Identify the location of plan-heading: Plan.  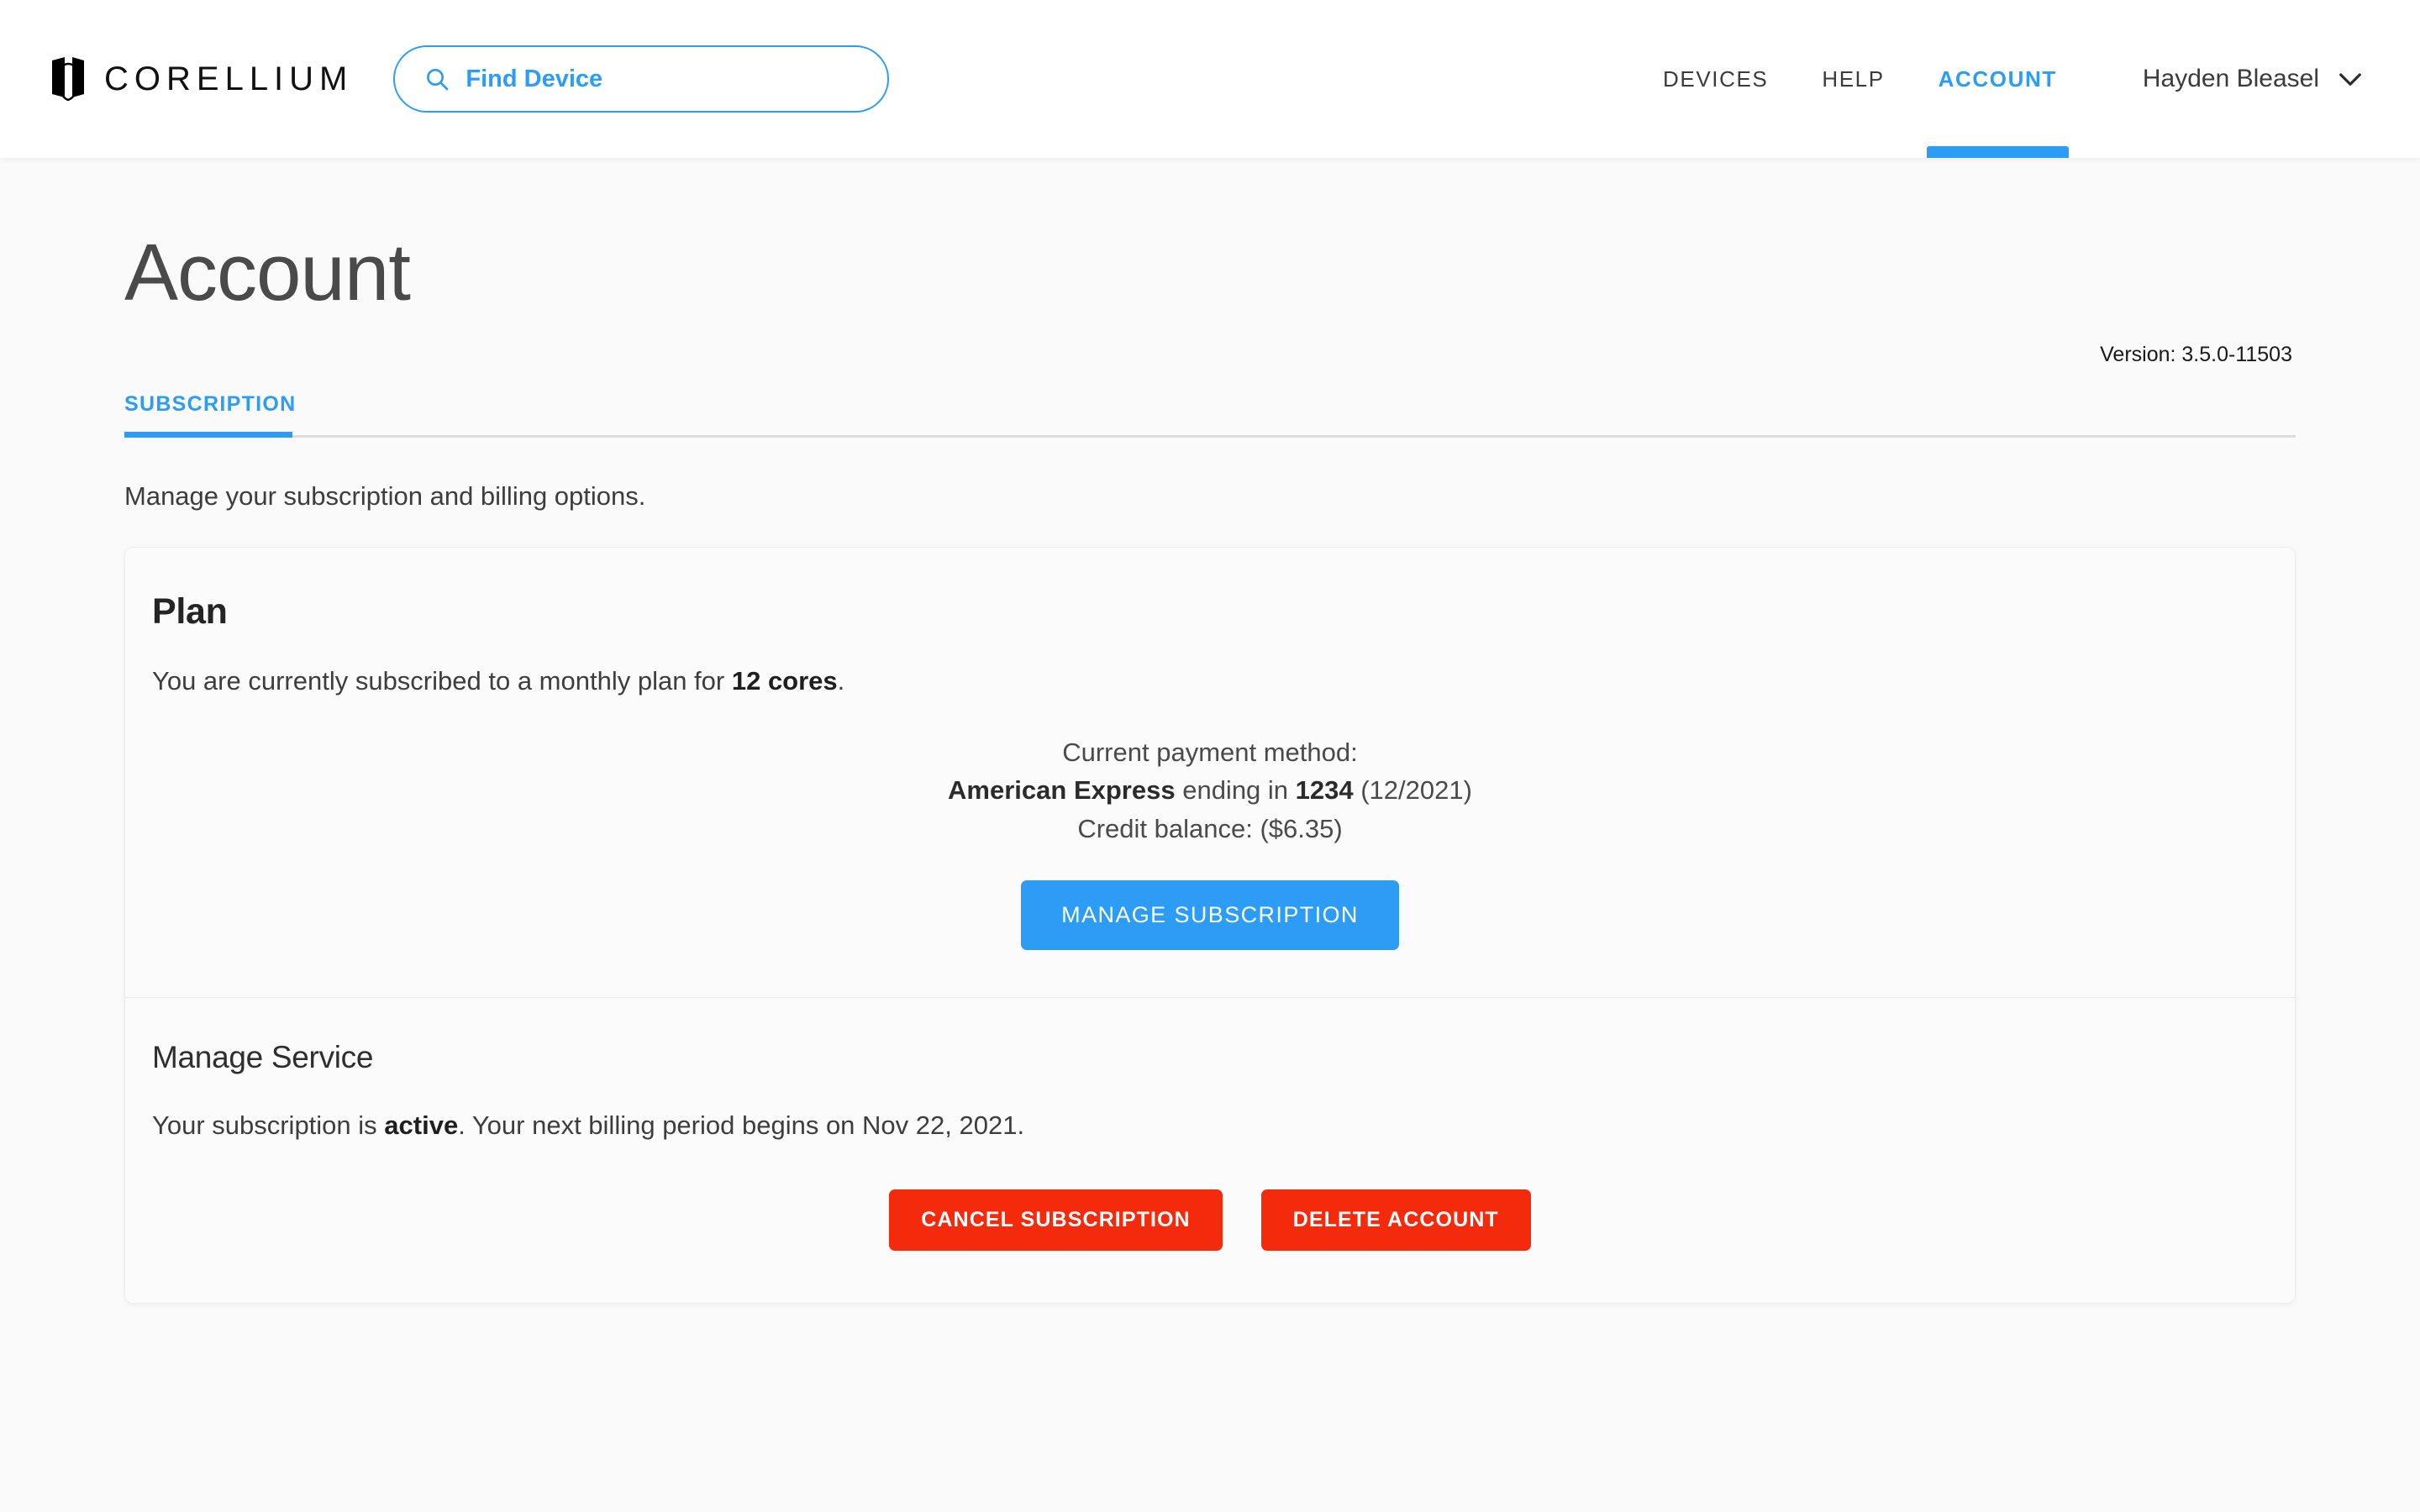
(190, 611).